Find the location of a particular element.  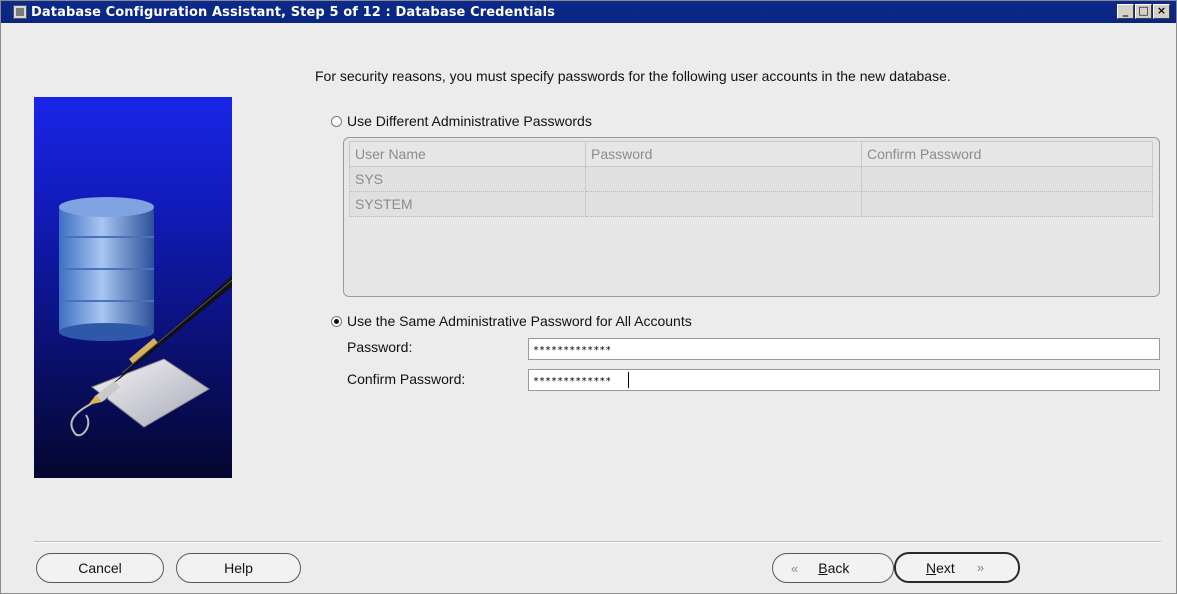

app-icon is located at coordinates (20, 12).